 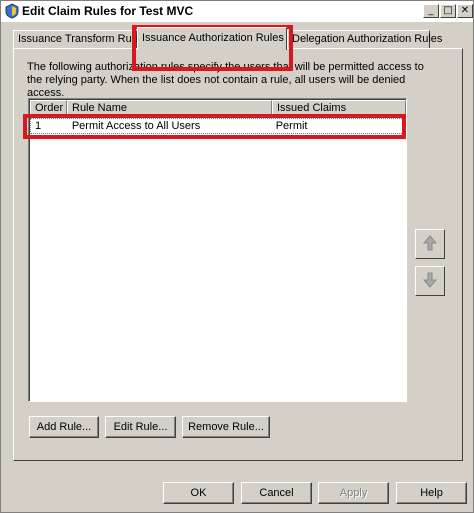 What do you see at coordinates (237, 11) in the screenshot?
I see `title-bar: Edit Claim Rules for Test MVC _ □ ✕` at bounding box center [237, 11].